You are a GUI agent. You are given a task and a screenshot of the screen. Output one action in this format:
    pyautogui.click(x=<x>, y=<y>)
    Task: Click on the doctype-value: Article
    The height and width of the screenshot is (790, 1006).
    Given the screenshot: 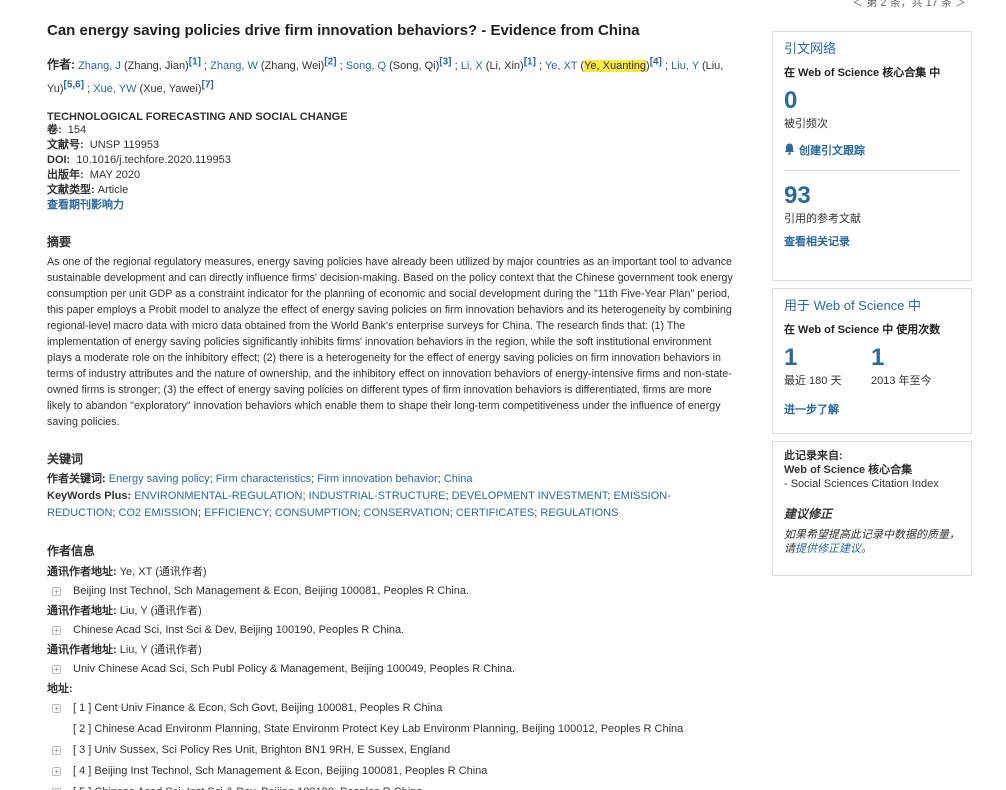 What is the action you would take?
    pyautogui.click(x=113, y=190)
    